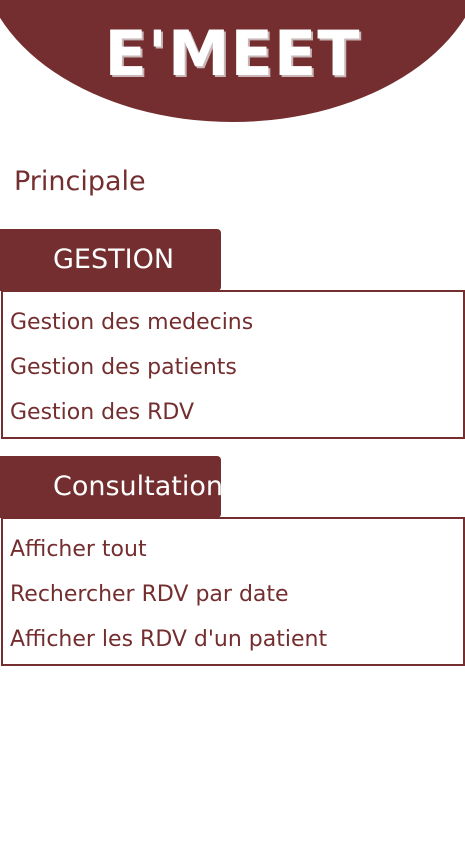  Describe the element at coordinates (123, 368) in the screenshot. I see `link-gestion-patients: Gestion des patients` at that location.